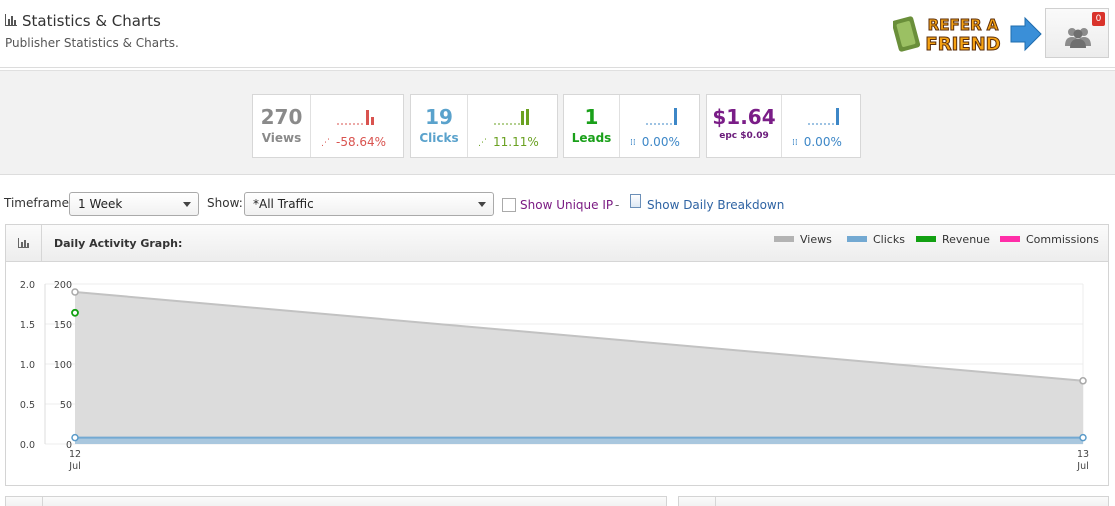  What do you see at coordinates (803, 239) in the screenshot?
I see `legend-views: Views` at bounding box center [803, 239].